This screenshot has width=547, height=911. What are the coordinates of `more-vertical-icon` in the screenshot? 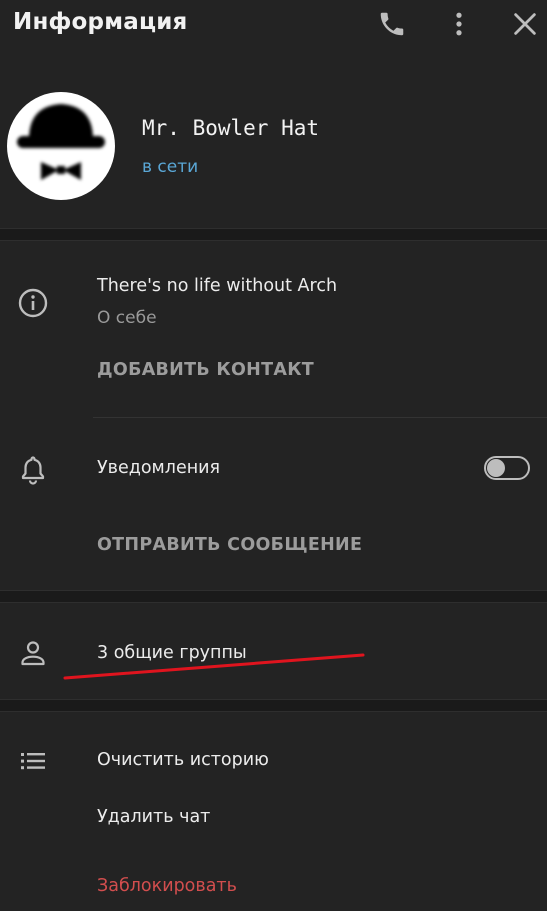 It's located at (459, 24).